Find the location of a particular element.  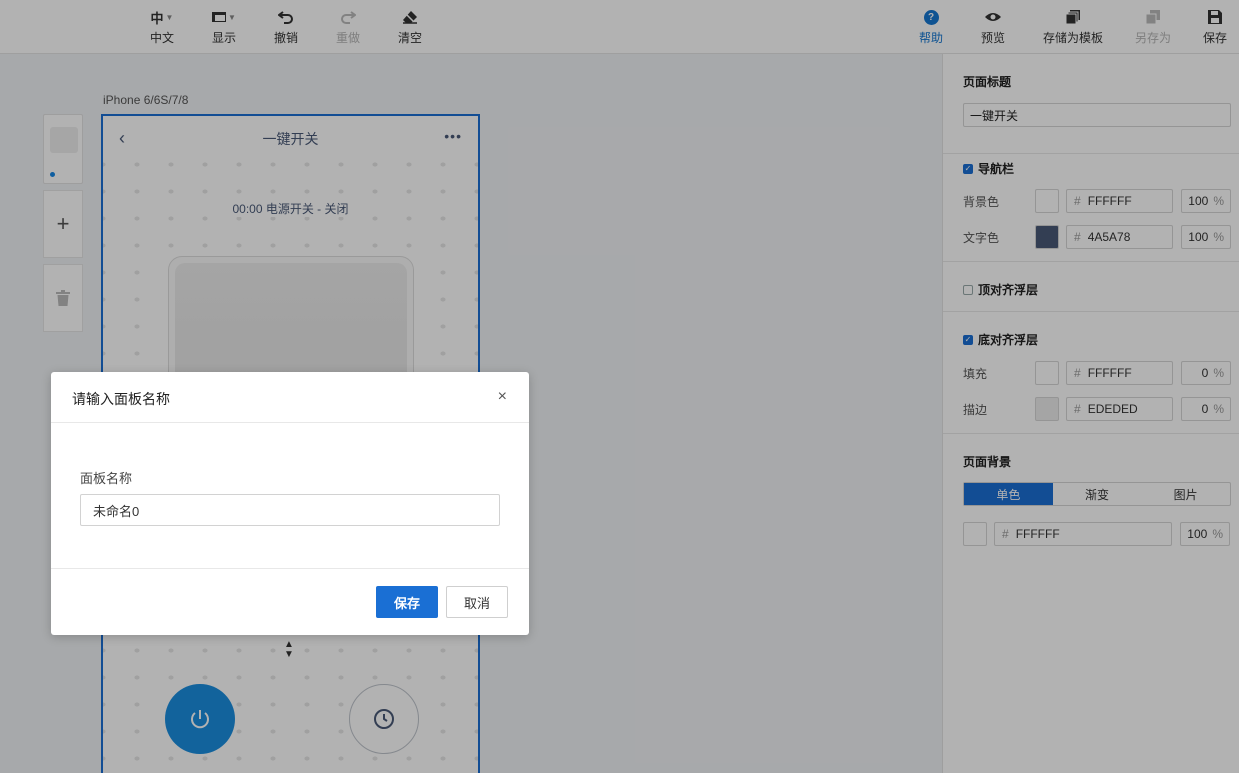

dialog-cancel-button: 取消 is located at coordinates (477, 602).